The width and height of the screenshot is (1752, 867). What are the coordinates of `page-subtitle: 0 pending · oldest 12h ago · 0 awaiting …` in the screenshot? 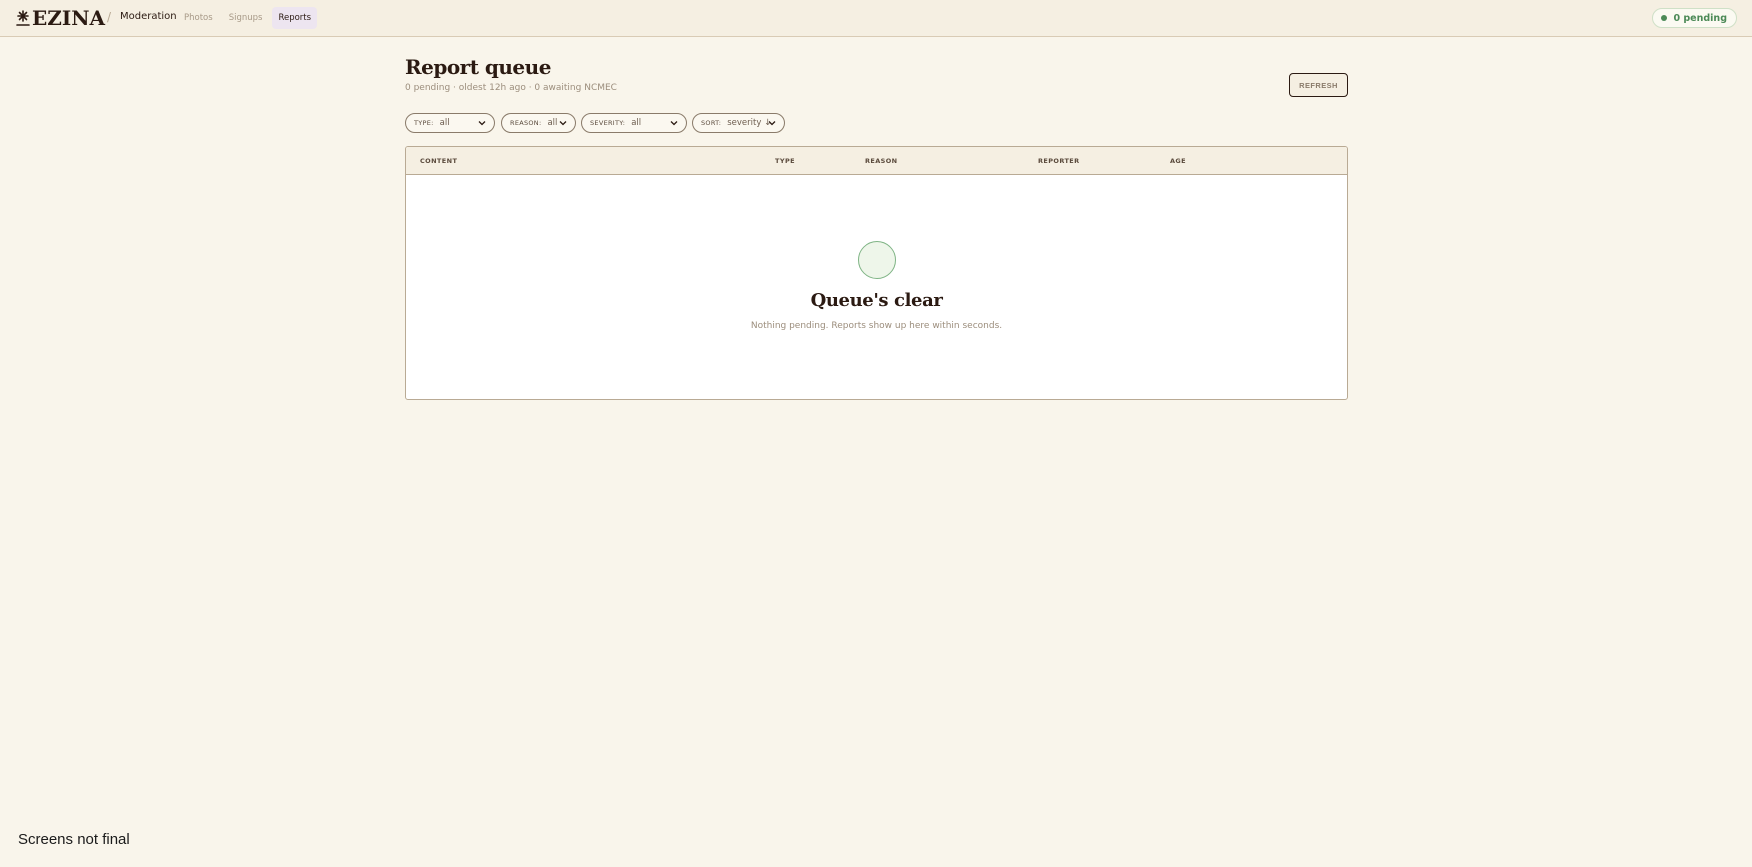 It's located at (511, 88).